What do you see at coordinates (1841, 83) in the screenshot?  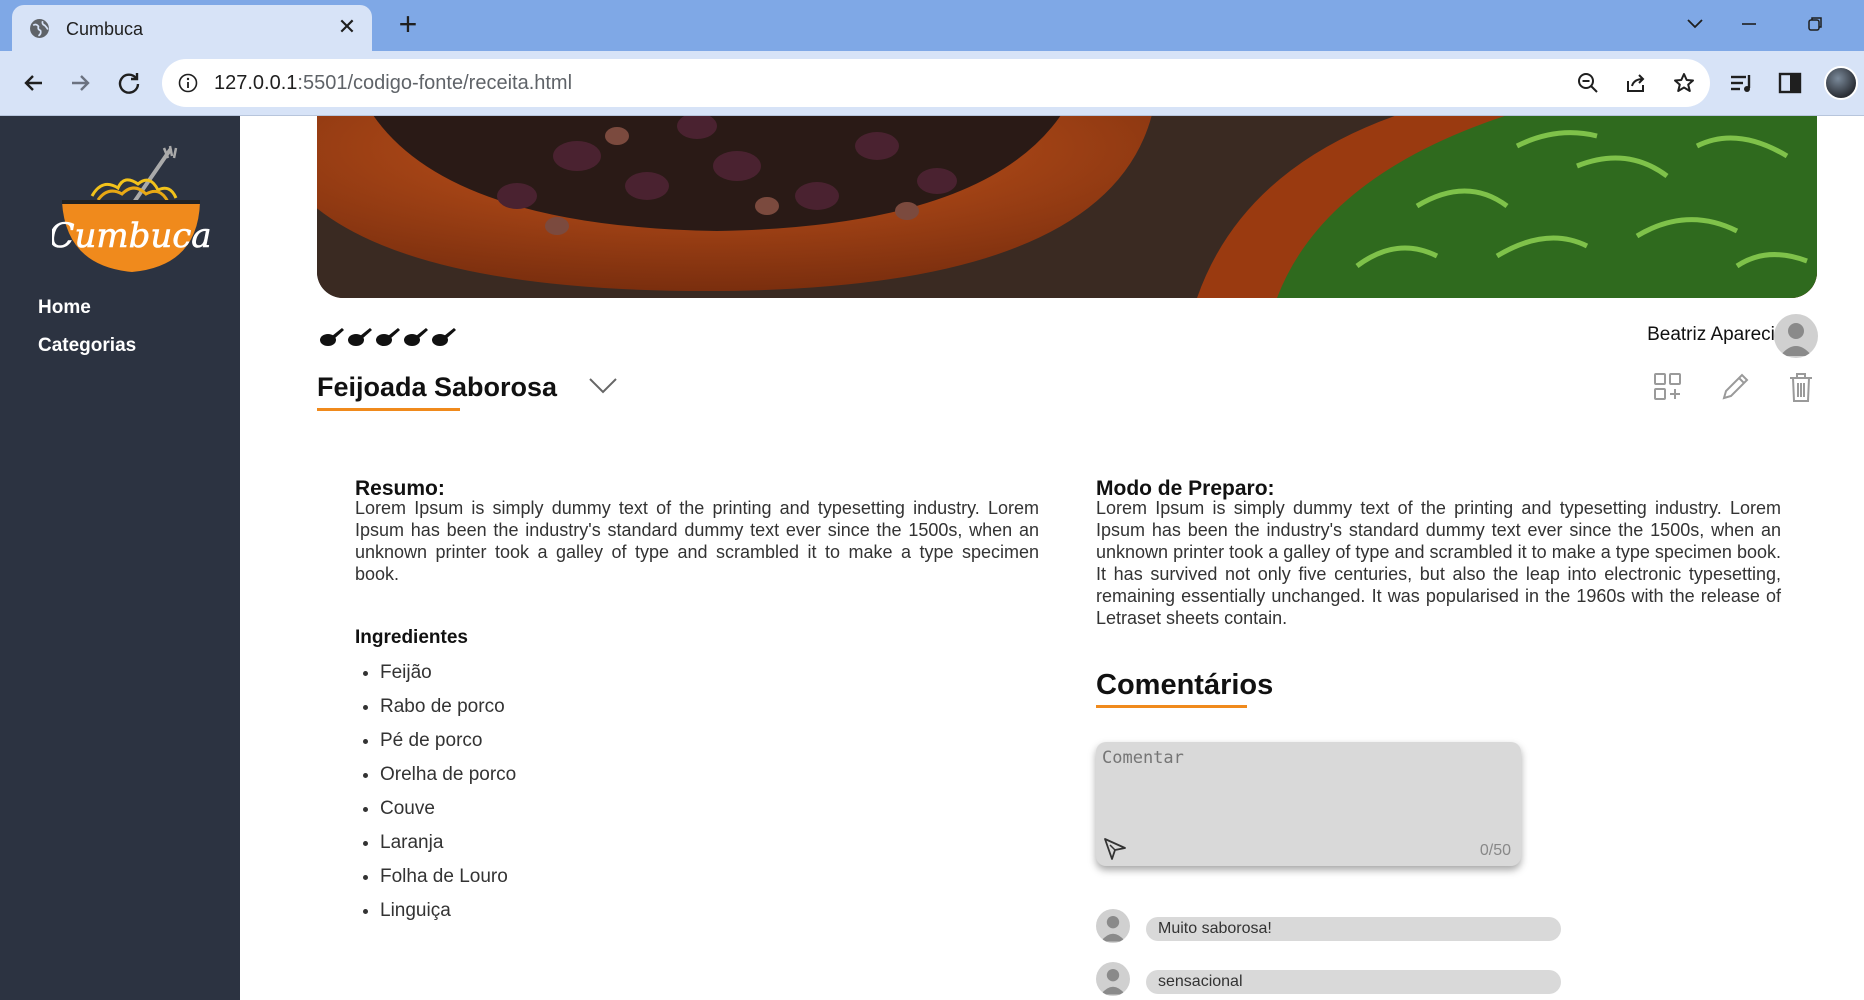 I see `profile-avatar` at bounding box center [1841, 83].